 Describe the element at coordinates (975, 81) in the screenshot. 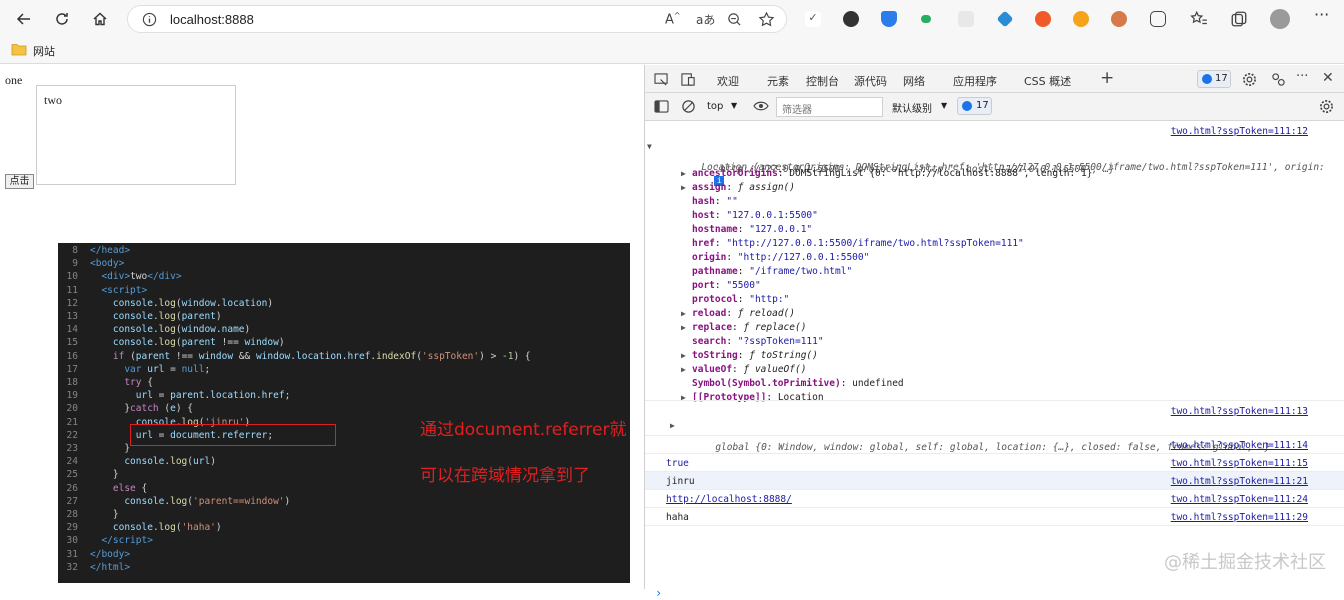

I see `tab-5: 应用程序` at that location.